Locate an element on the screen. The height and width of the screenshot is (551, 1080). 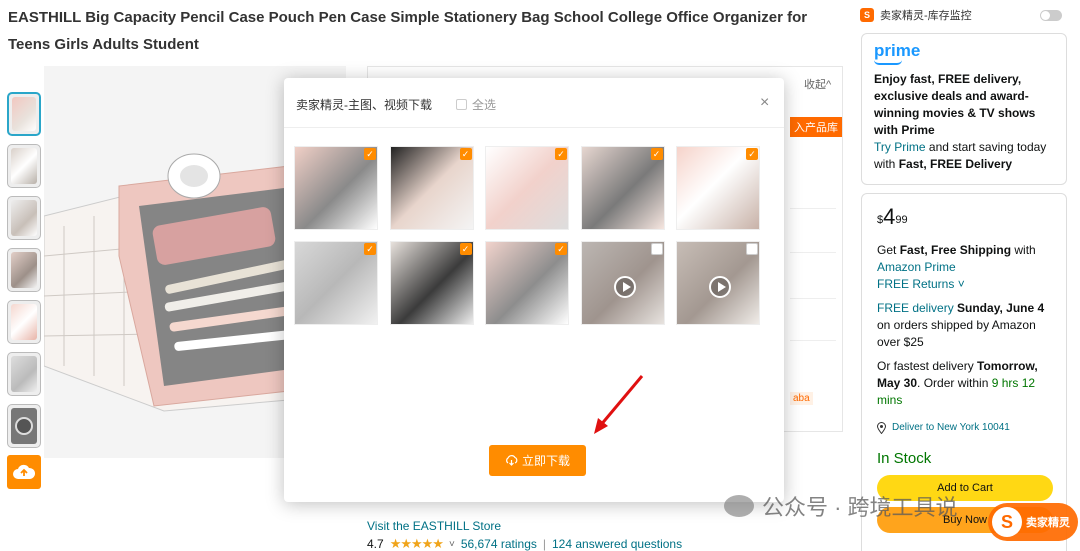
thumbnail-strip is located at coordinates (25, 274).